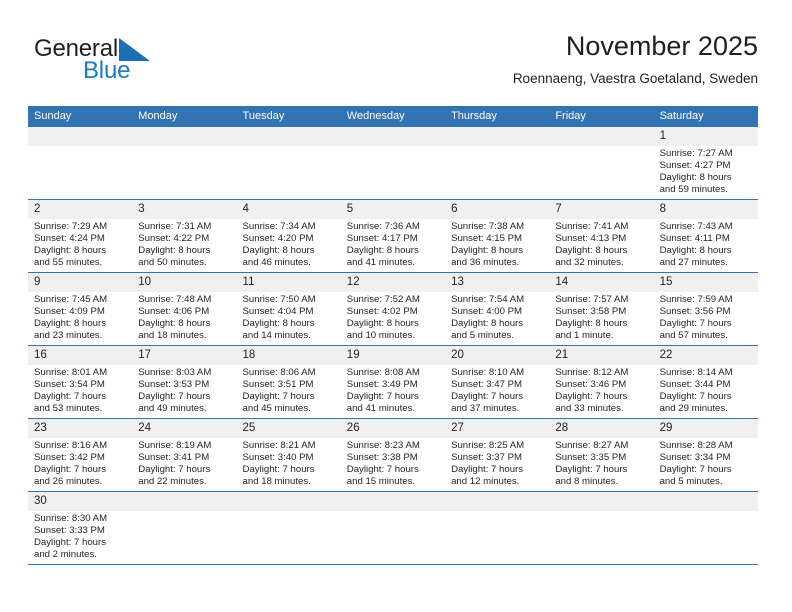  Describe the element at coordinates (497, 428) in the screenshot. I see `day-number: 27` at that location.